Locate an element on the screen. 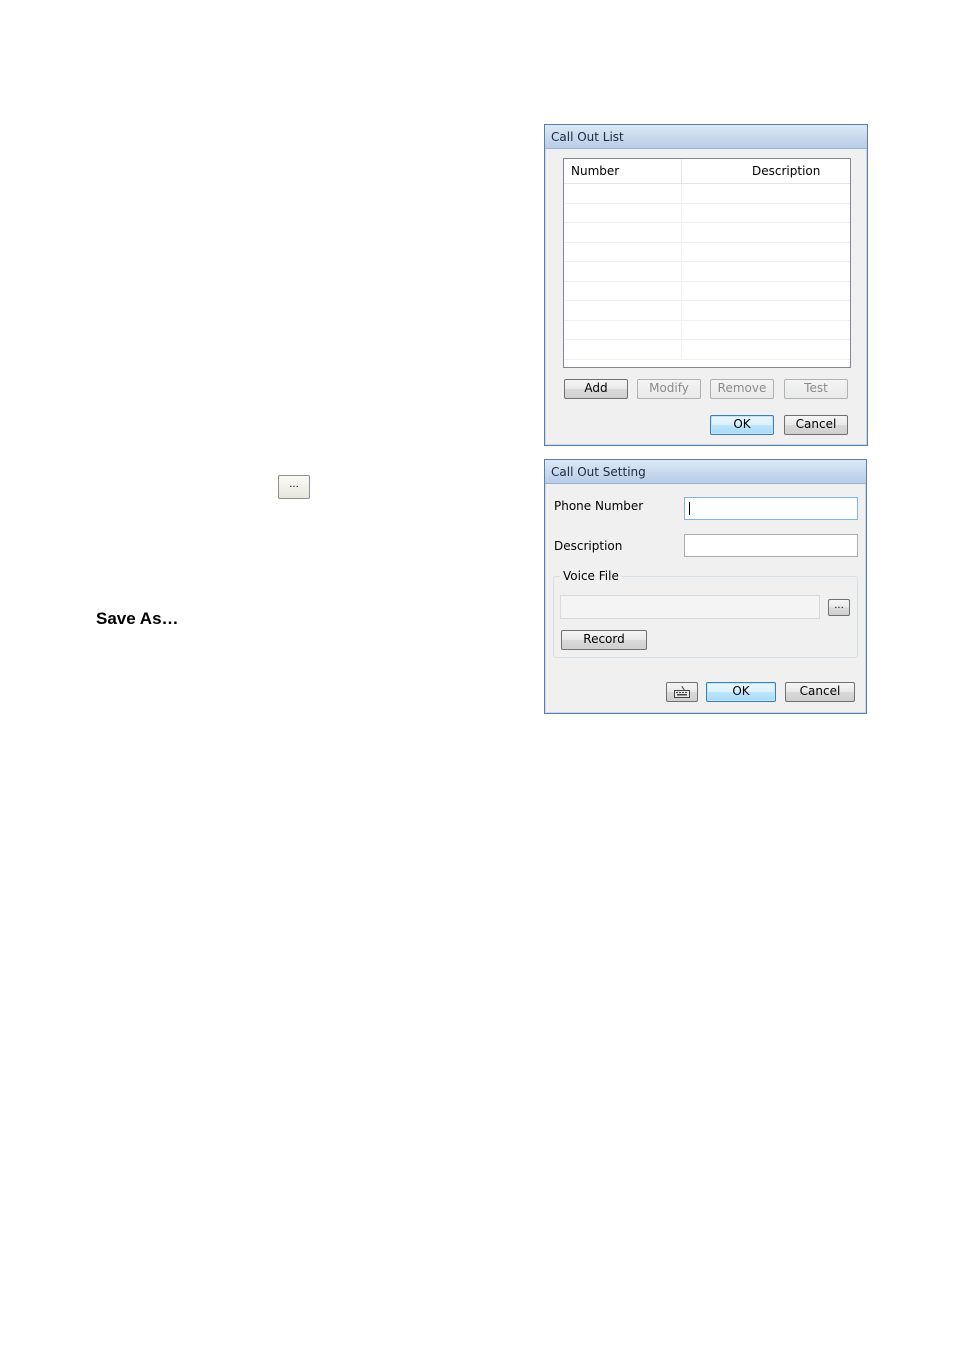  text-caret is located at coordinates (689, 508).